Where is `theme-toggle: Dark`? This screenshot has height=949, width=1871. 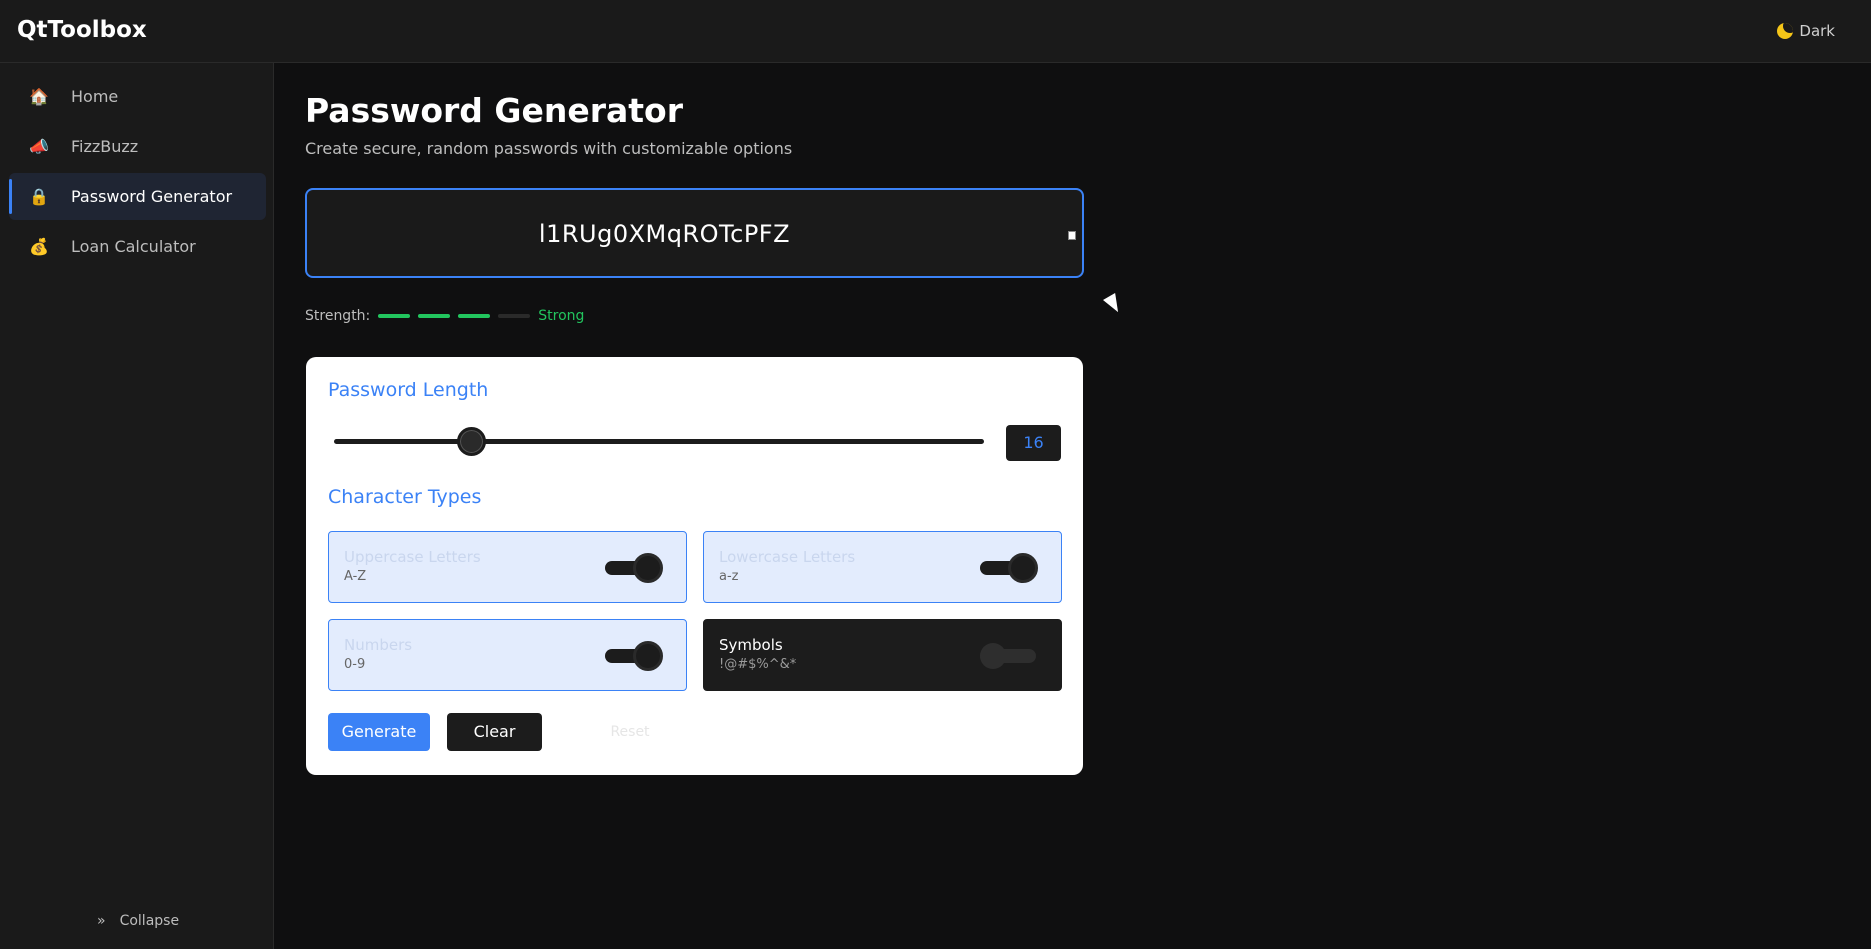 theme-toggle: Dark is located at coordinates (1806, 31).